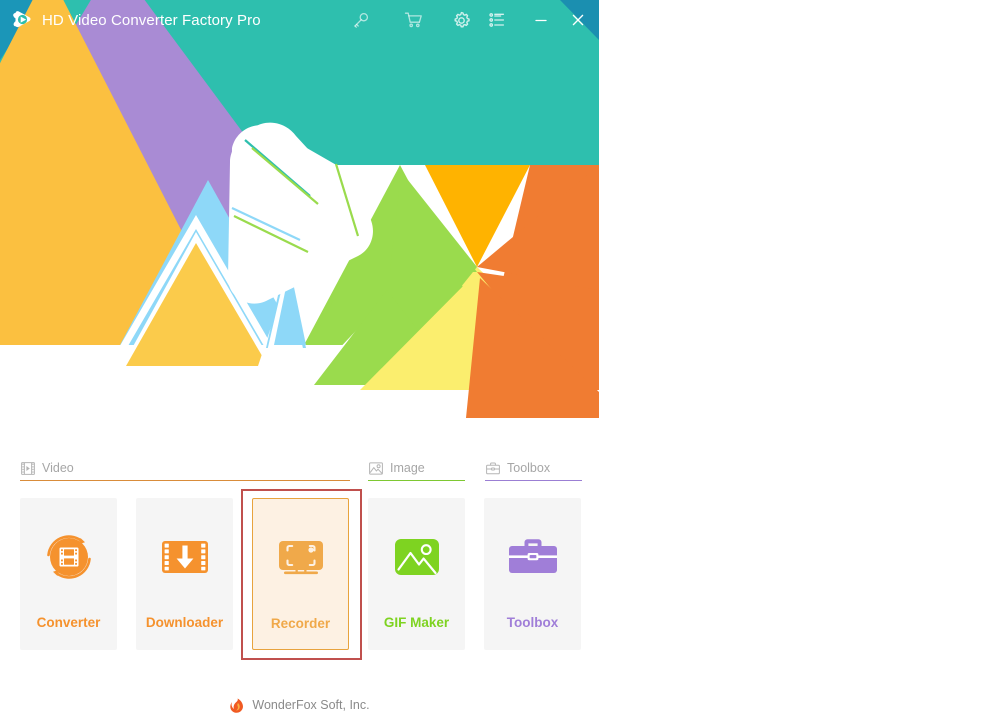  Describe the element at coordinates (301, 558) in the screenshot. I see `recorder-icon` at that location.